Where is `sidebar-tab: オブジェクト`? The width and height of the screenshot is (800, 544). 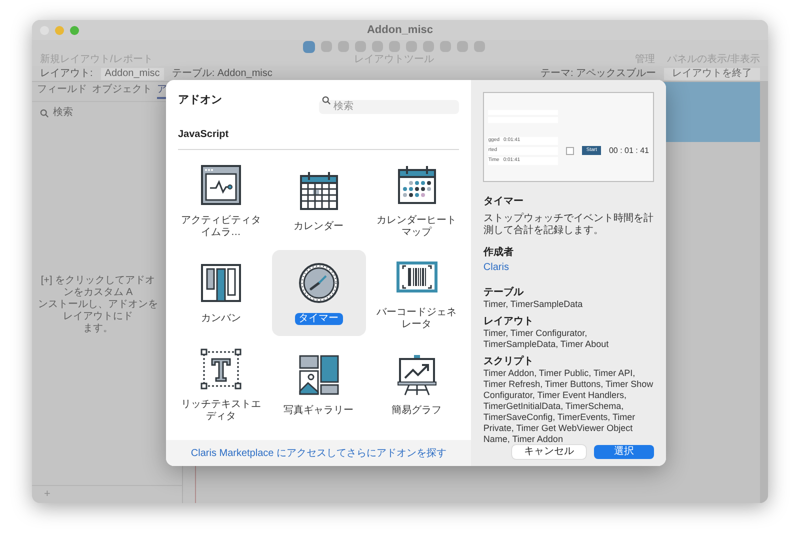
sidebar-tab: オブジェクト is located at coordinates (122, 91).